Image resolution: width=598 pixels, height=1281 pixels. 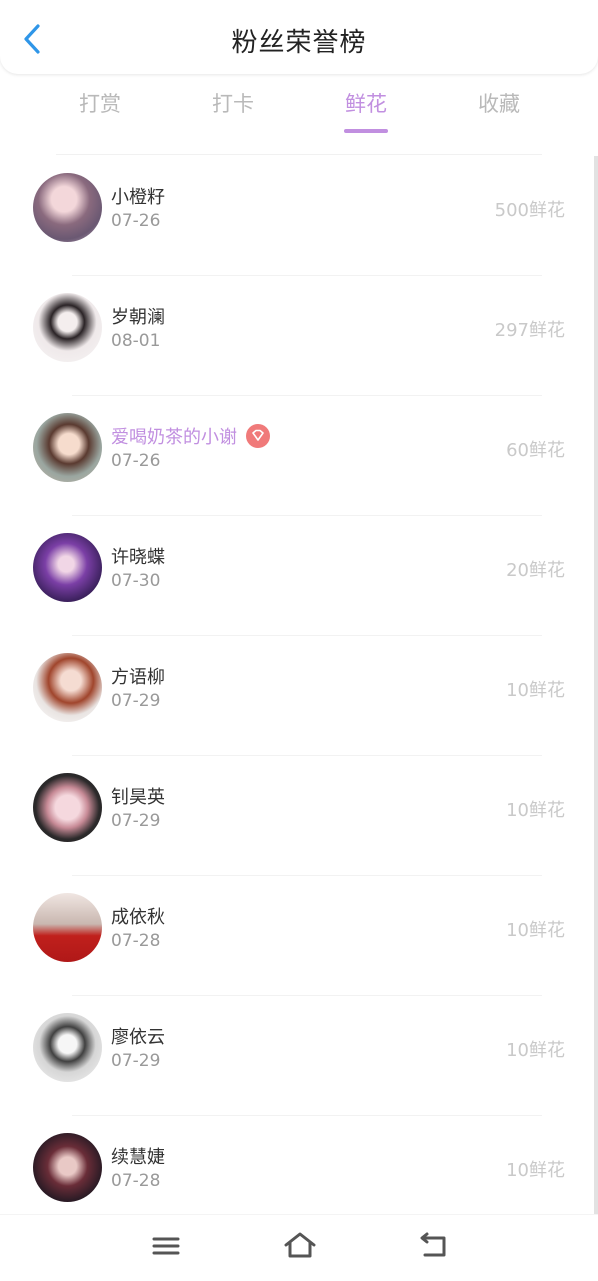 I want to click on flower-count: 20鲜花, so click(x=535, y=570).